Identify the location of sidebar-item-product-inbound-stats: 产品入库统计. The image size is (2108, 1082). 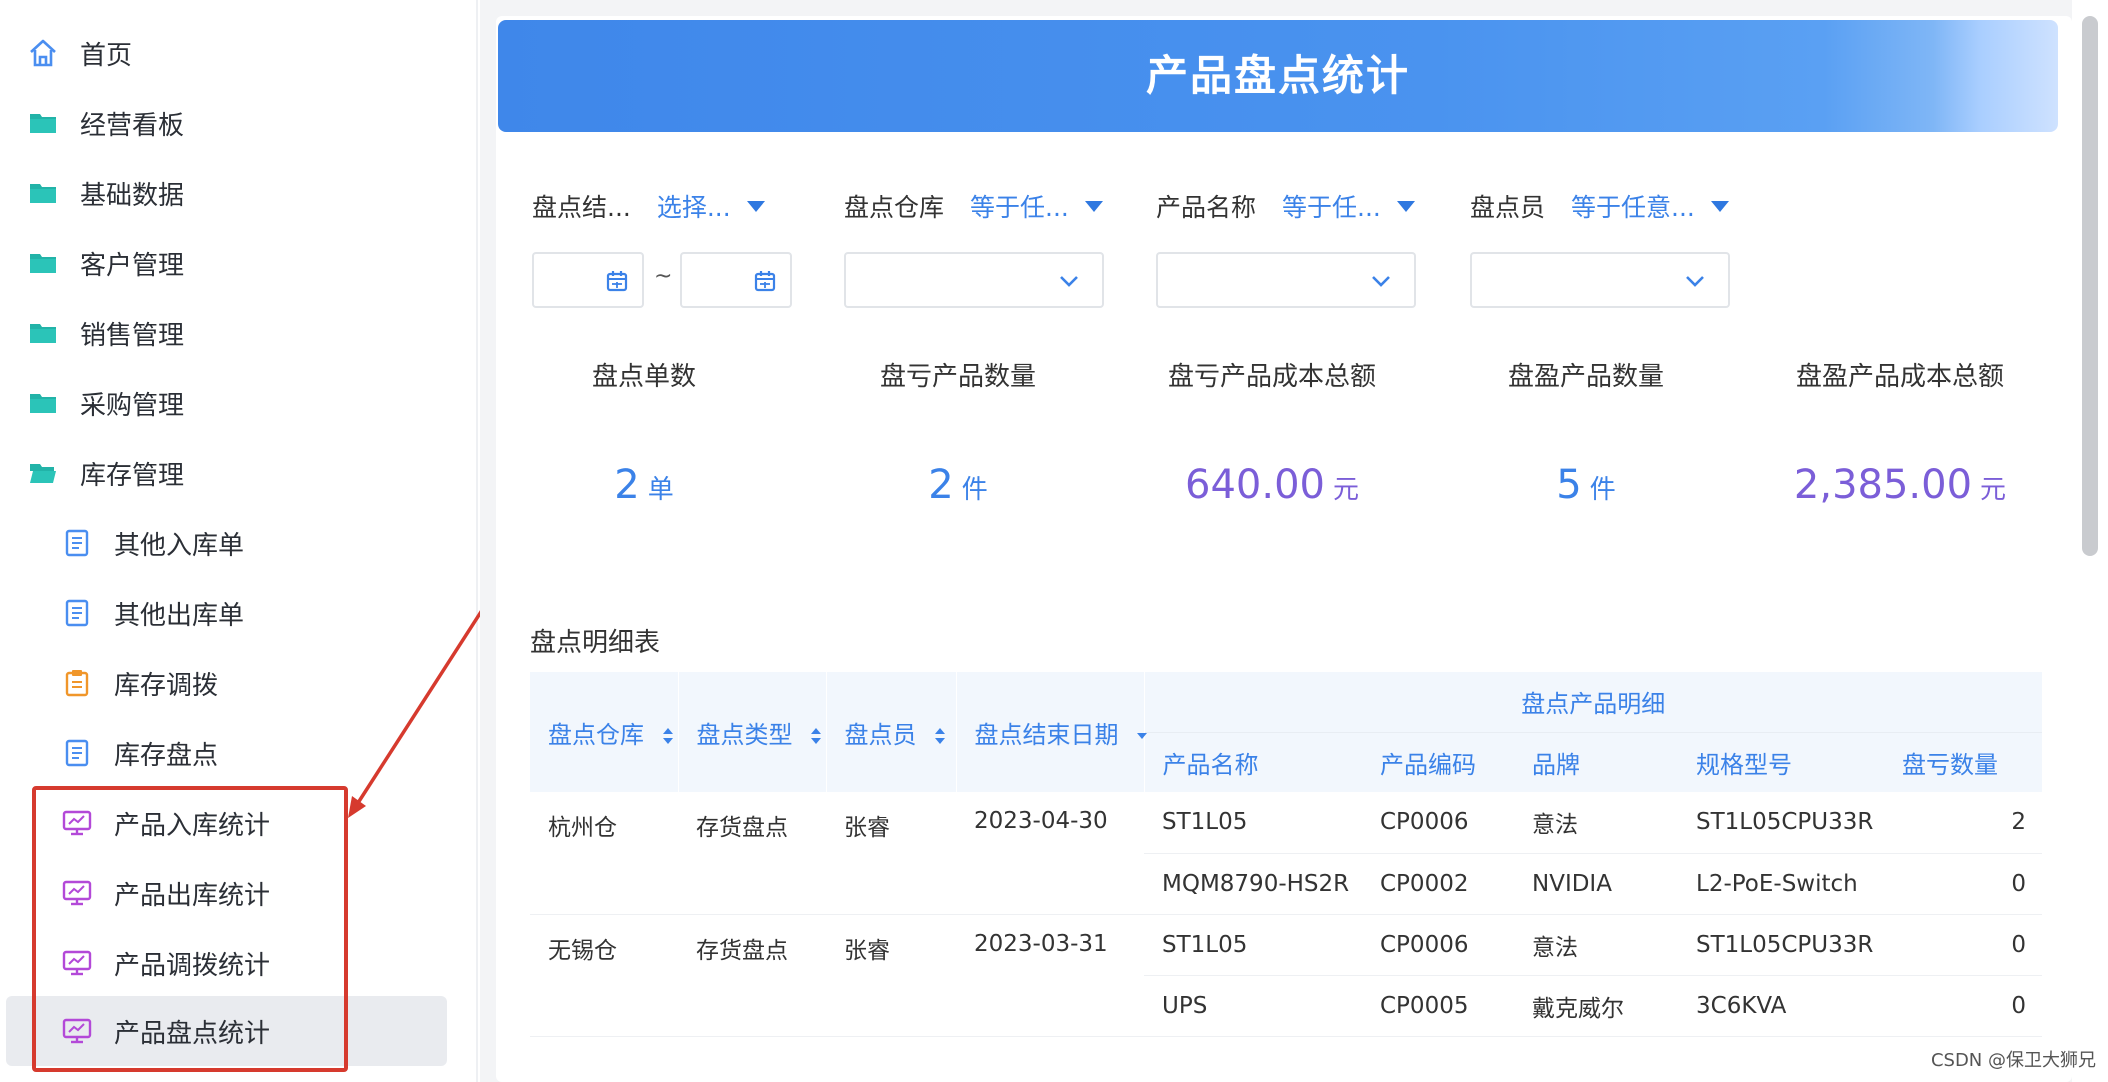
(239, 823).